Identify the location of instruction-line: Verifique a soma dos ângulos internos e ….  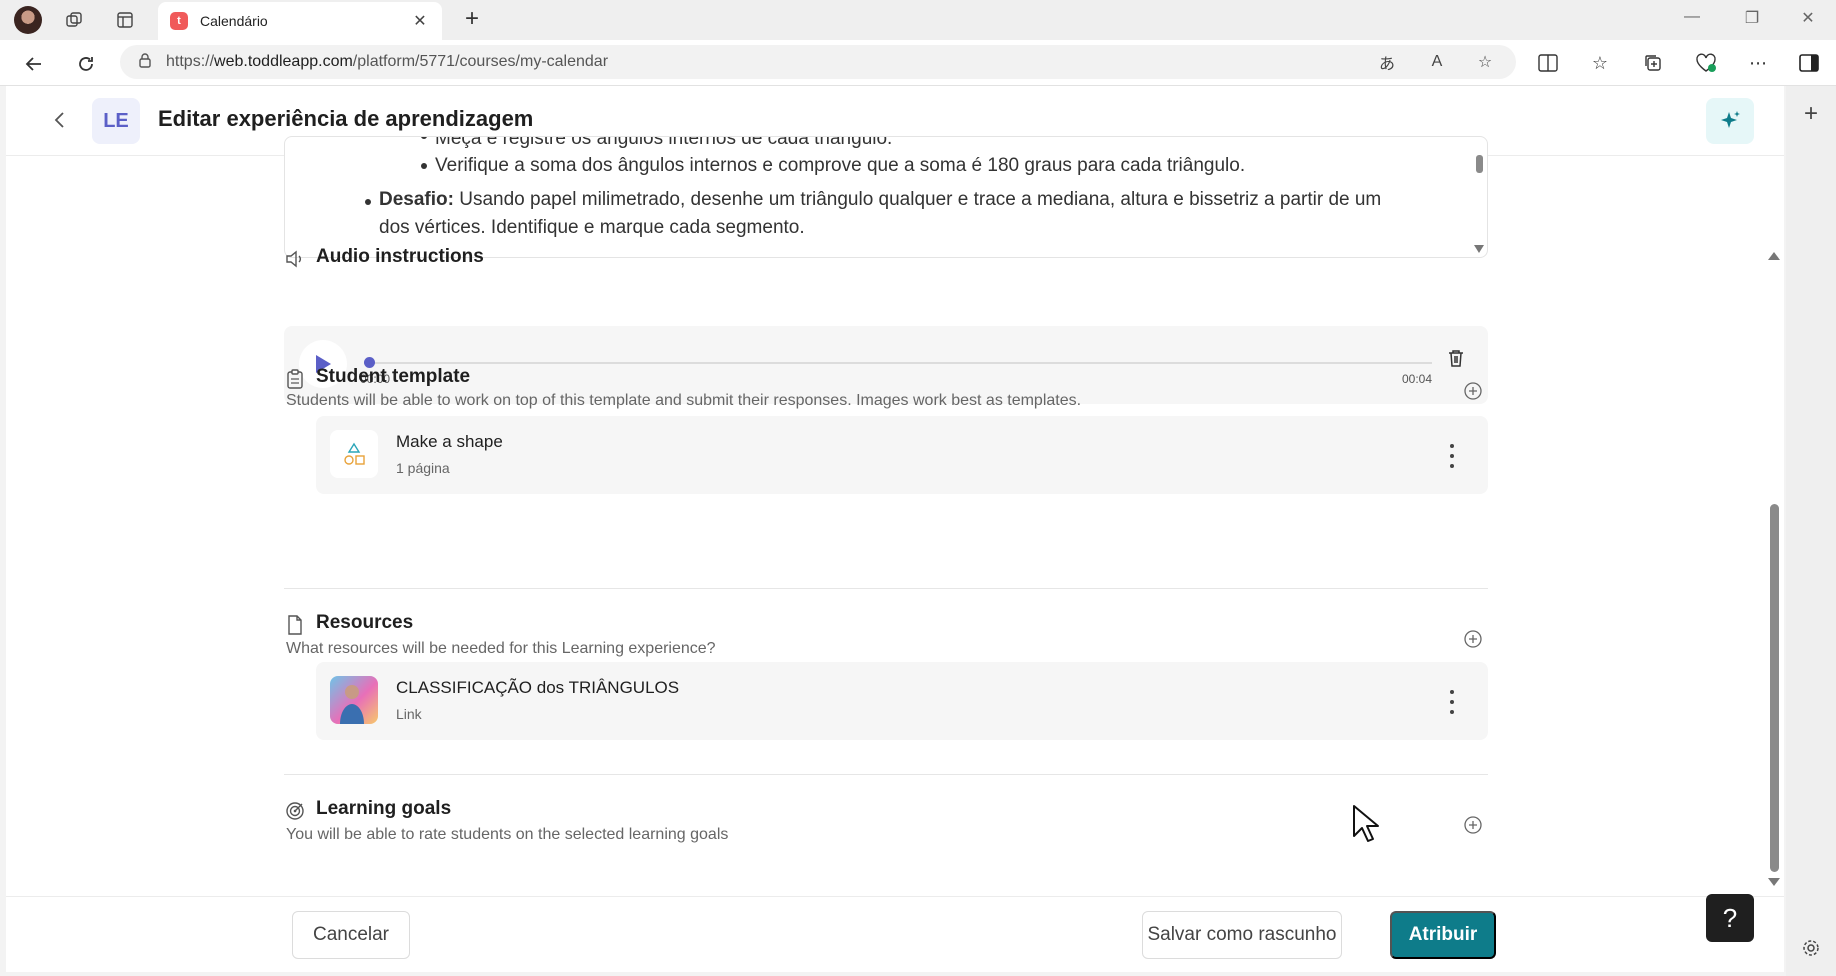
(840, 165).